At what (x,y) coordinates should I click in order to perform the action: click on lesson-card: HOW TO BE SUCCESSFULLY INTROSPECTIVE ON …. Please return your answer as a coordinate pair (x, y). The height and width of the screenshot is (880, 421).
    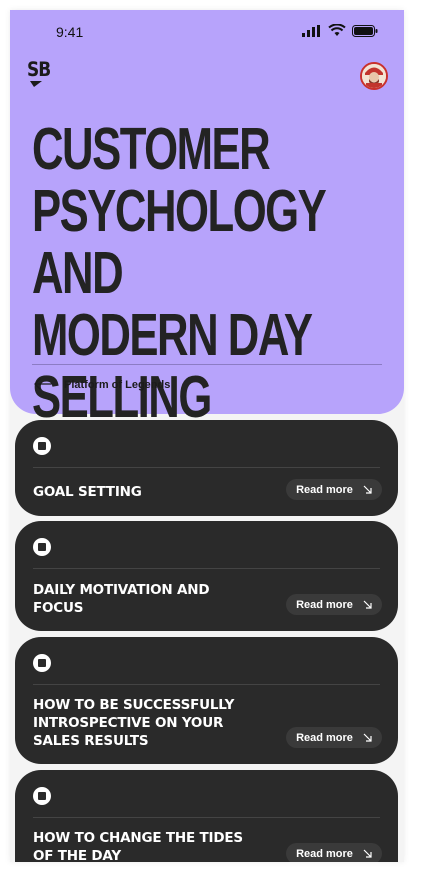
    Looking at the image, I should click on (206, 700).